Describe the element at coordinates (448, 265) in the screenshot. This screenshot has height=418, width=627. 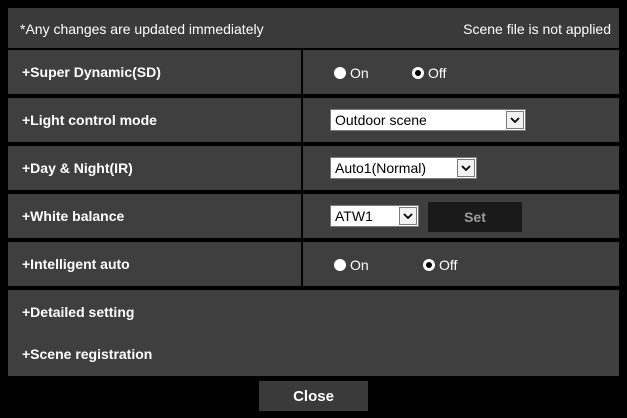
I see `intelligent-auto-off-label: Off` at that location.